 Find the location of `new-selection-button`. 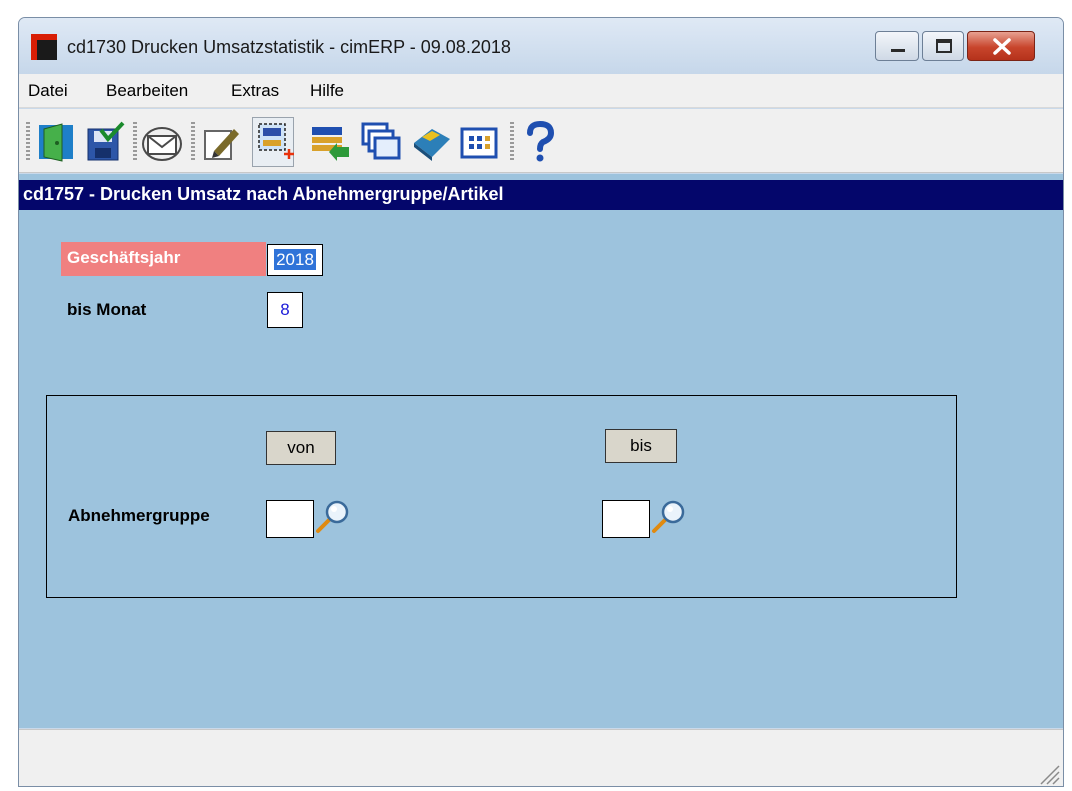

new-selection-button is located at coordinates (273, 142).